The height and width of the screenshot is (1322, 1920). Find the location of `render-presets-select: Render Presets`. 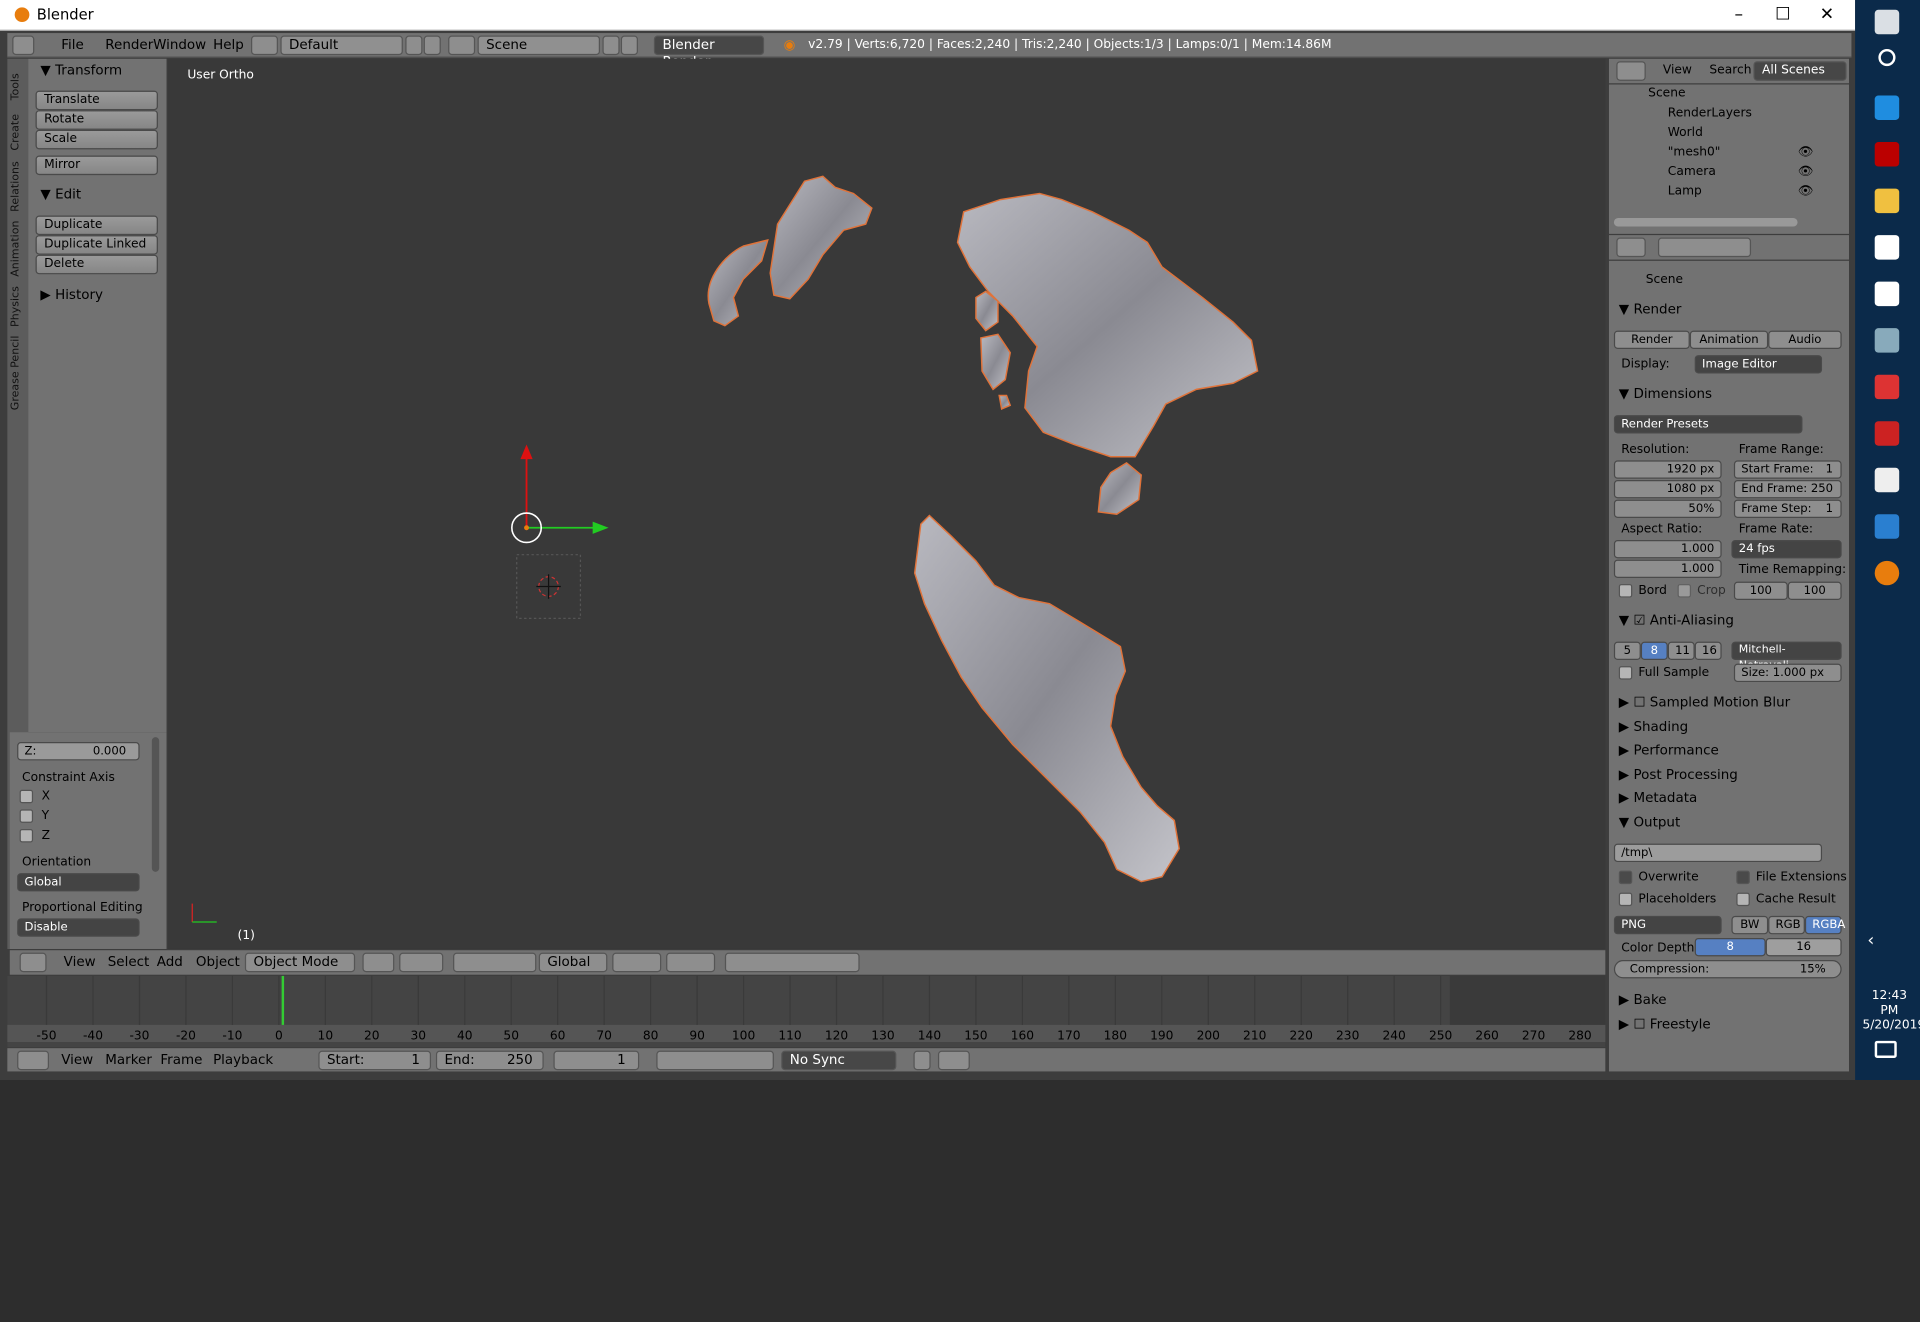

render-presets-select: Render Presets is located at coordinates (1708, 424).